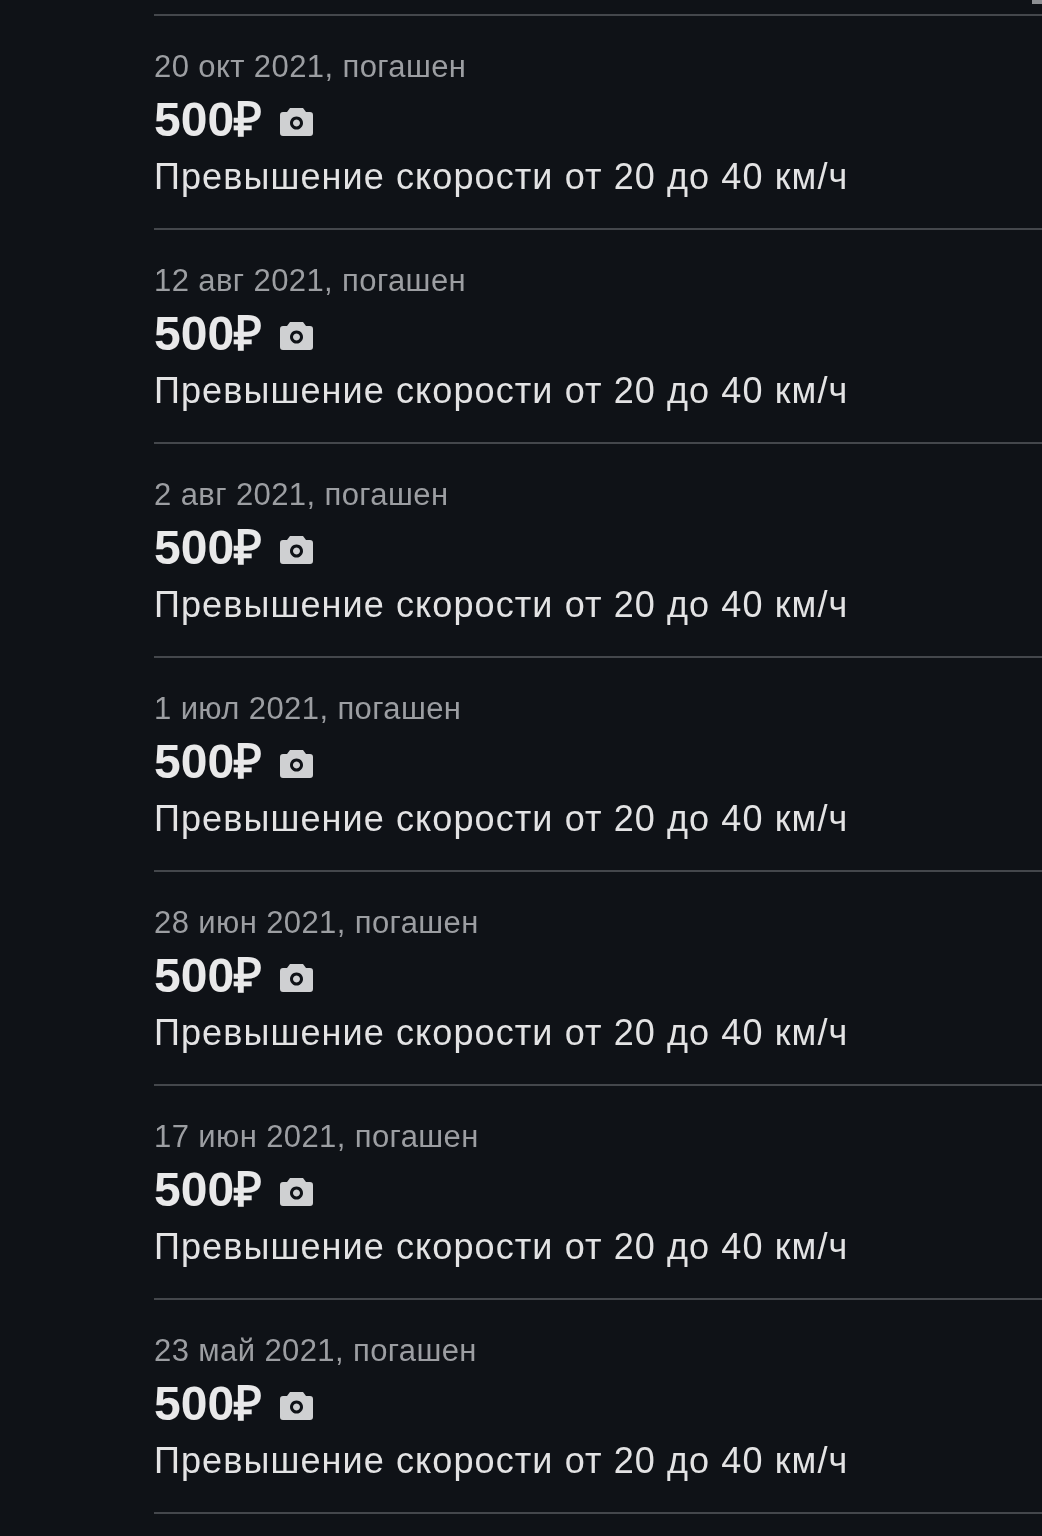 The image size is (1042, 1536). Describe the element at coordinates (1037, 2) in the screenshot. I see `scrollbar-thumb` at that location.